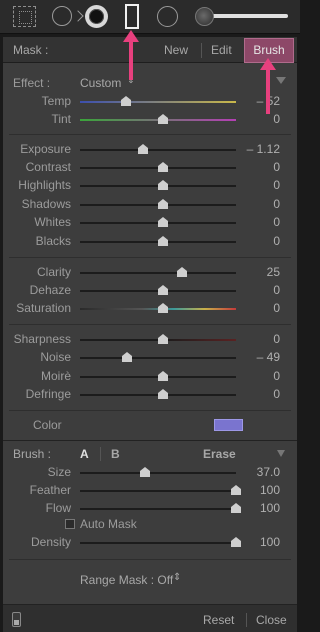 The width and height of the screenshot is (320, 632). I want to click on graduated-filter-icon, so click(132, 16).